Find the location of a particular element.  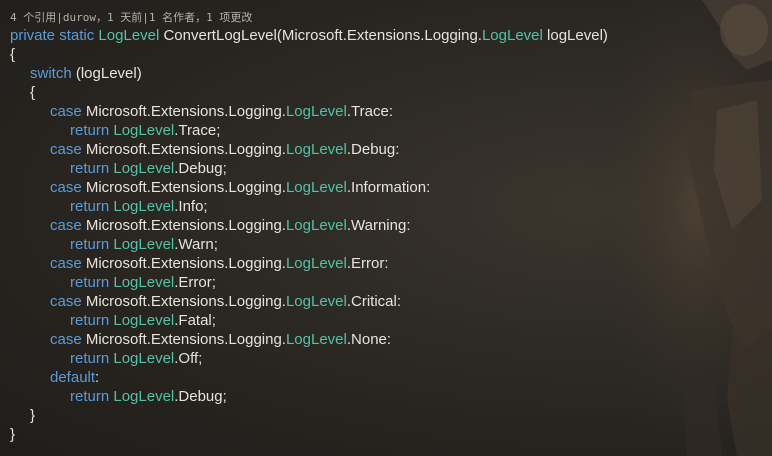

case-value: .Debug: is located at coordinates (373, 149).